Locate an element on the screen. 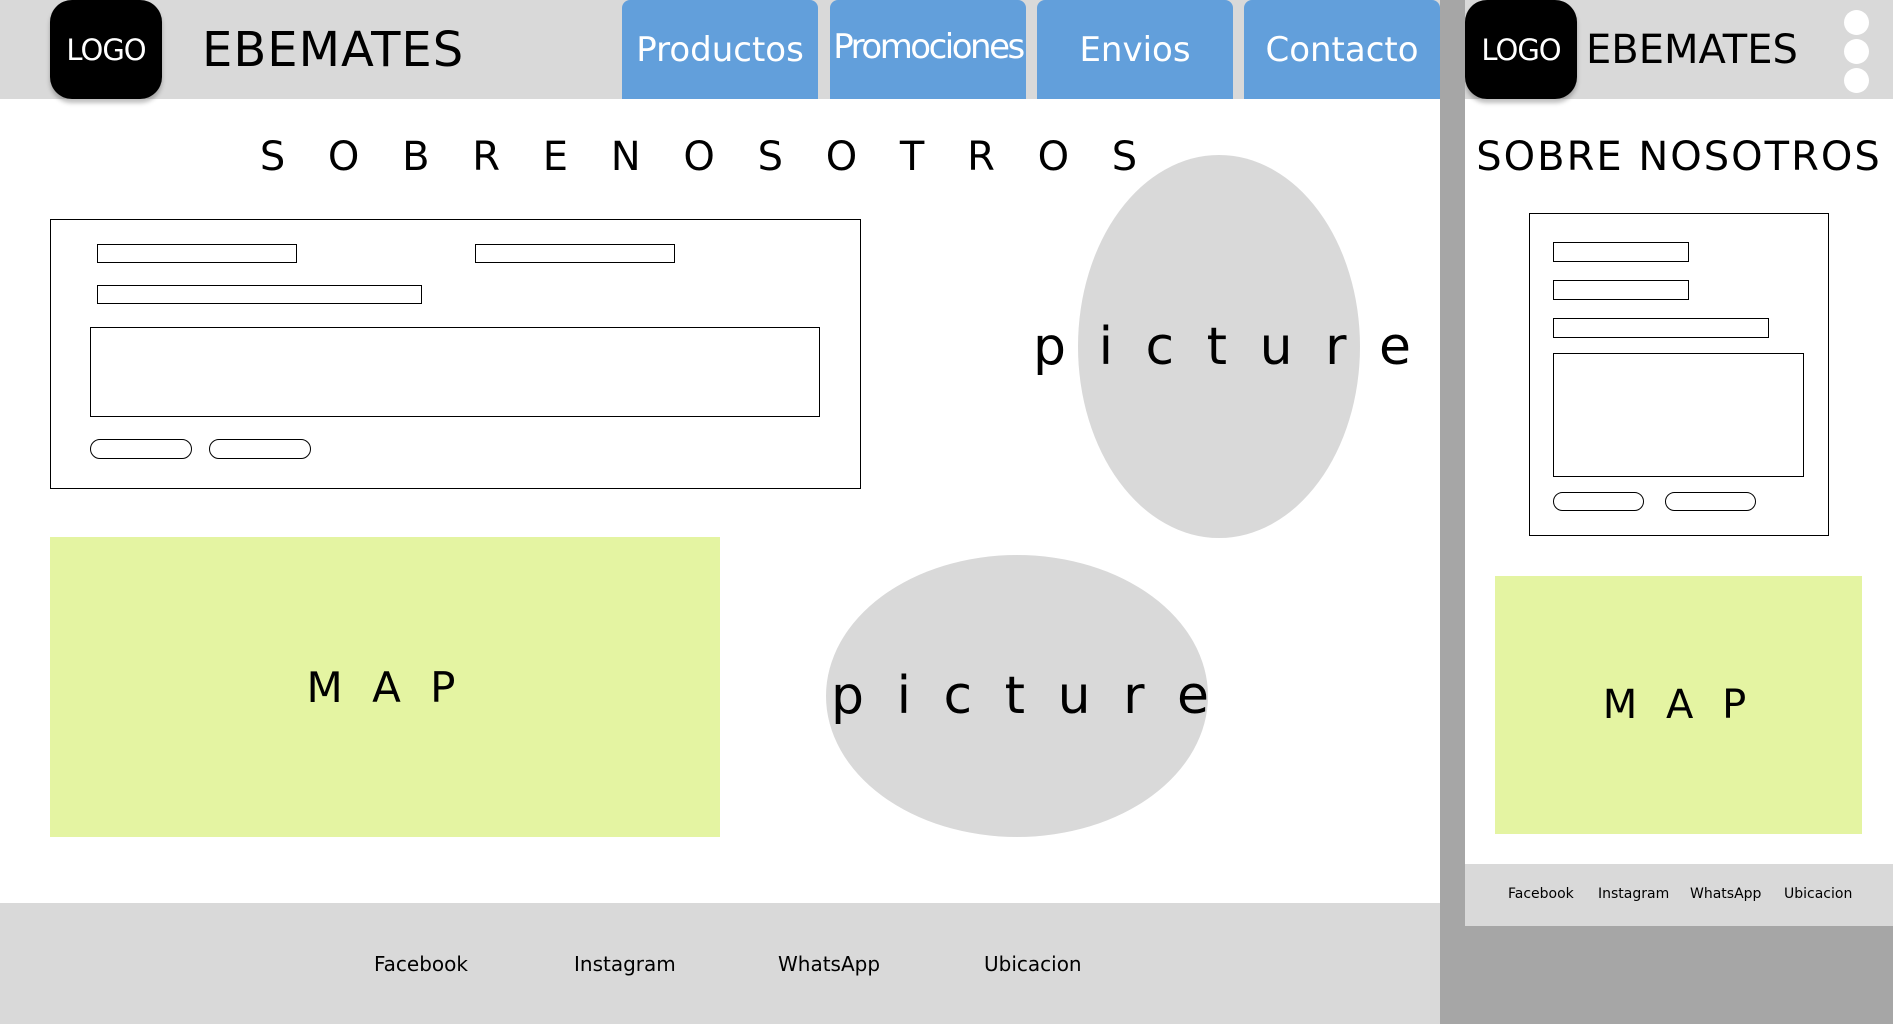  desktop-form-field-name is located at coordinates (197, 253).